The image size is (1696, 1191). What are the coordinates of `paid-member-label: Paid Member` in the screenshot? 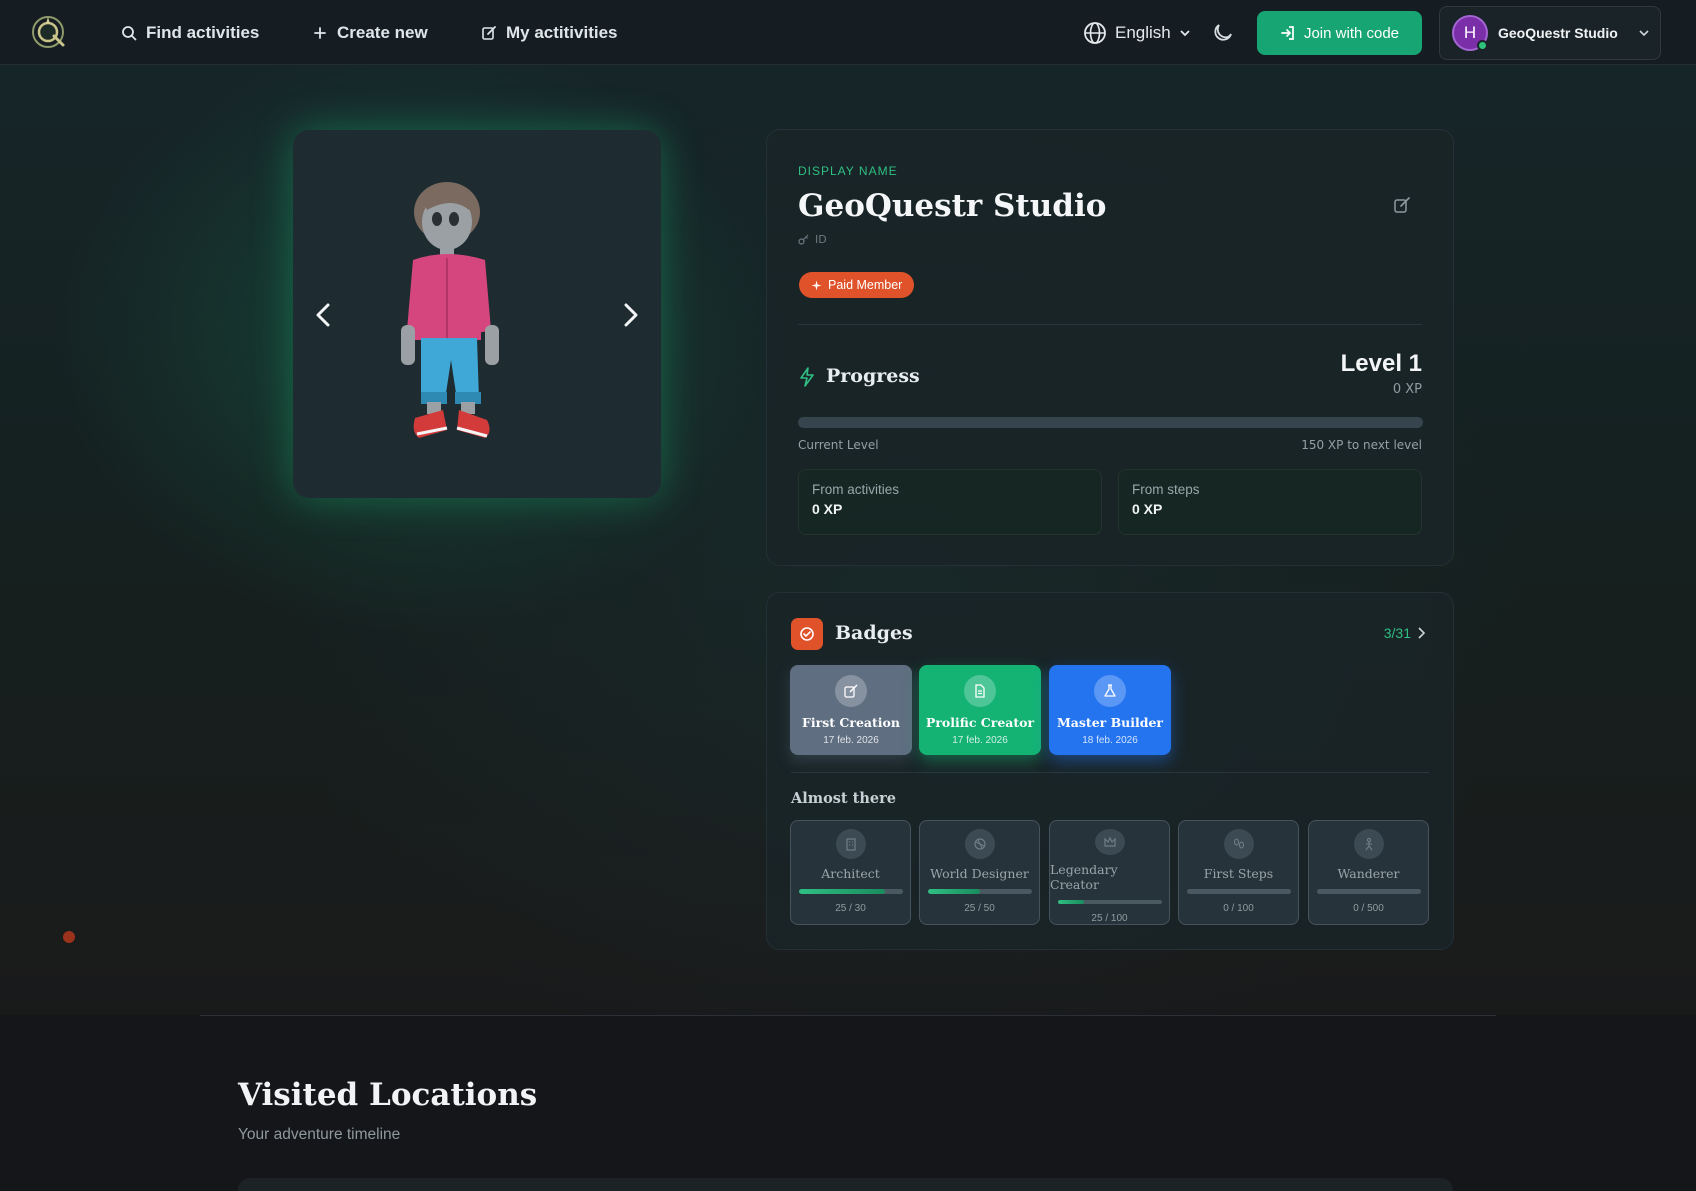 It's located at (865, 285).